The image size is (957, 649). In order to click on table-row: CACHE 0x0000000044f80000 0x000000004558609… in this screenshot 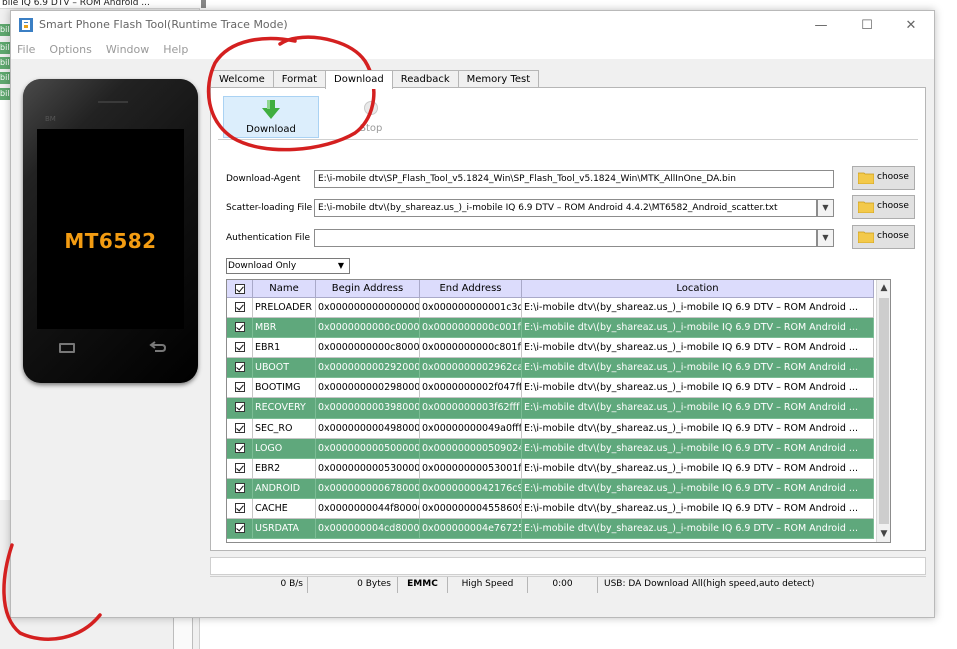, I will do `click(550, 509)`.